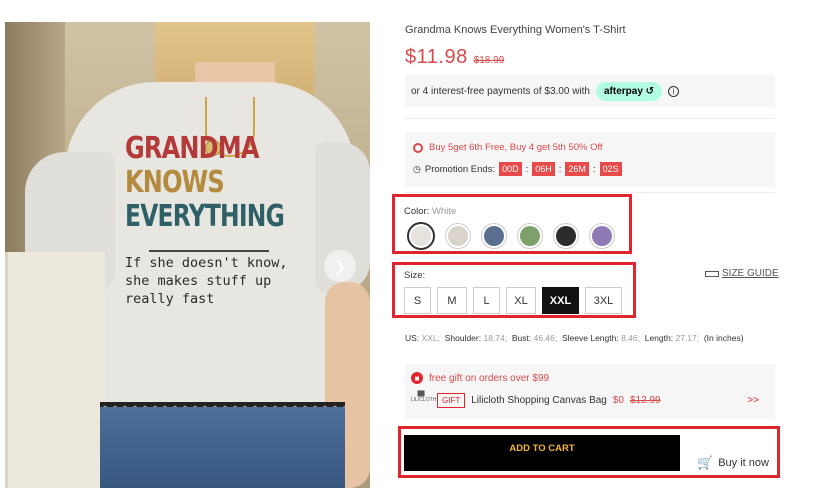 The width and height of the screenshot is (831, 488). I want to click on countdown-days: 00D, so click(510, 169).